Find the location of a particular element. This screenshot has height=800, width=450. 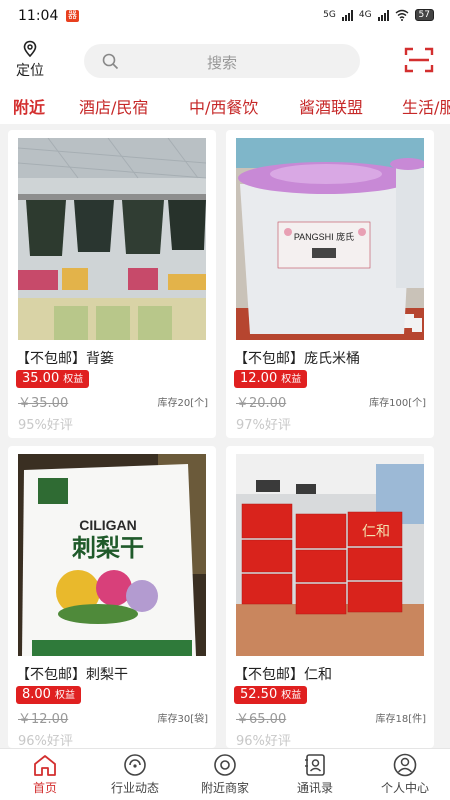

stock-count: 库存18[件] is located at coordinates (400, 719).